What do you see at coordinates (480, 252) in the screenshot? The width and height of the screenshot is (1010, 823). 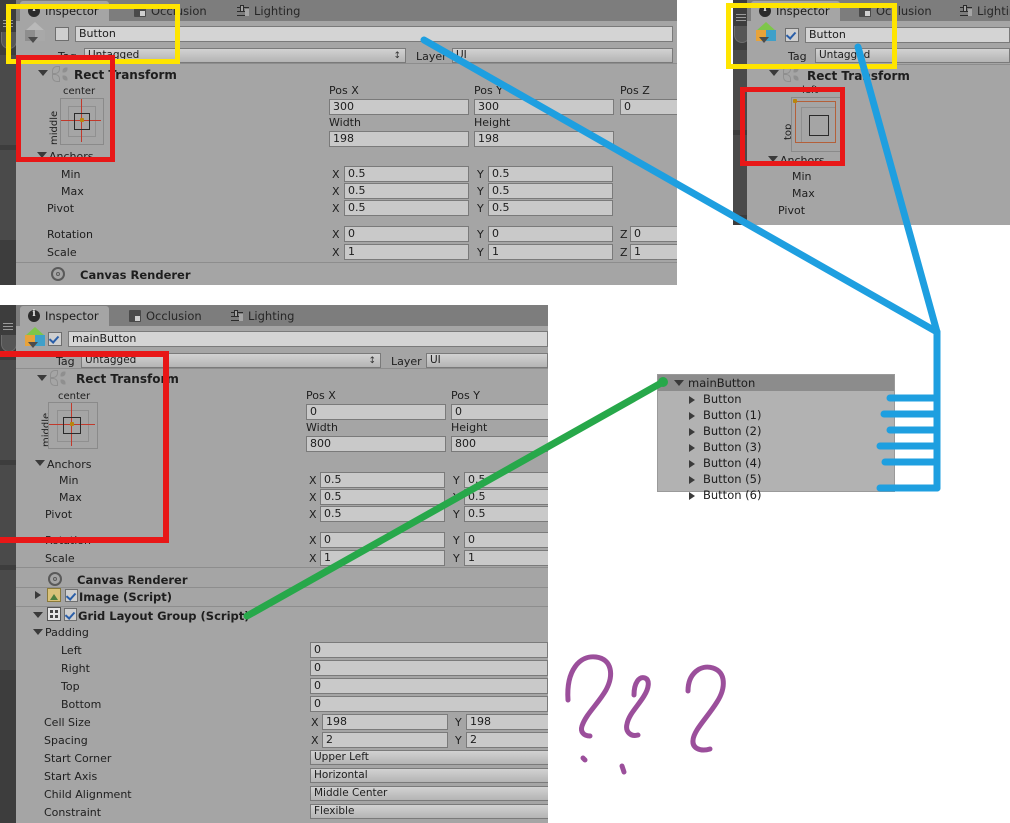 I see `scale-y-axis-label: Y` at bounding box center [480, 252].